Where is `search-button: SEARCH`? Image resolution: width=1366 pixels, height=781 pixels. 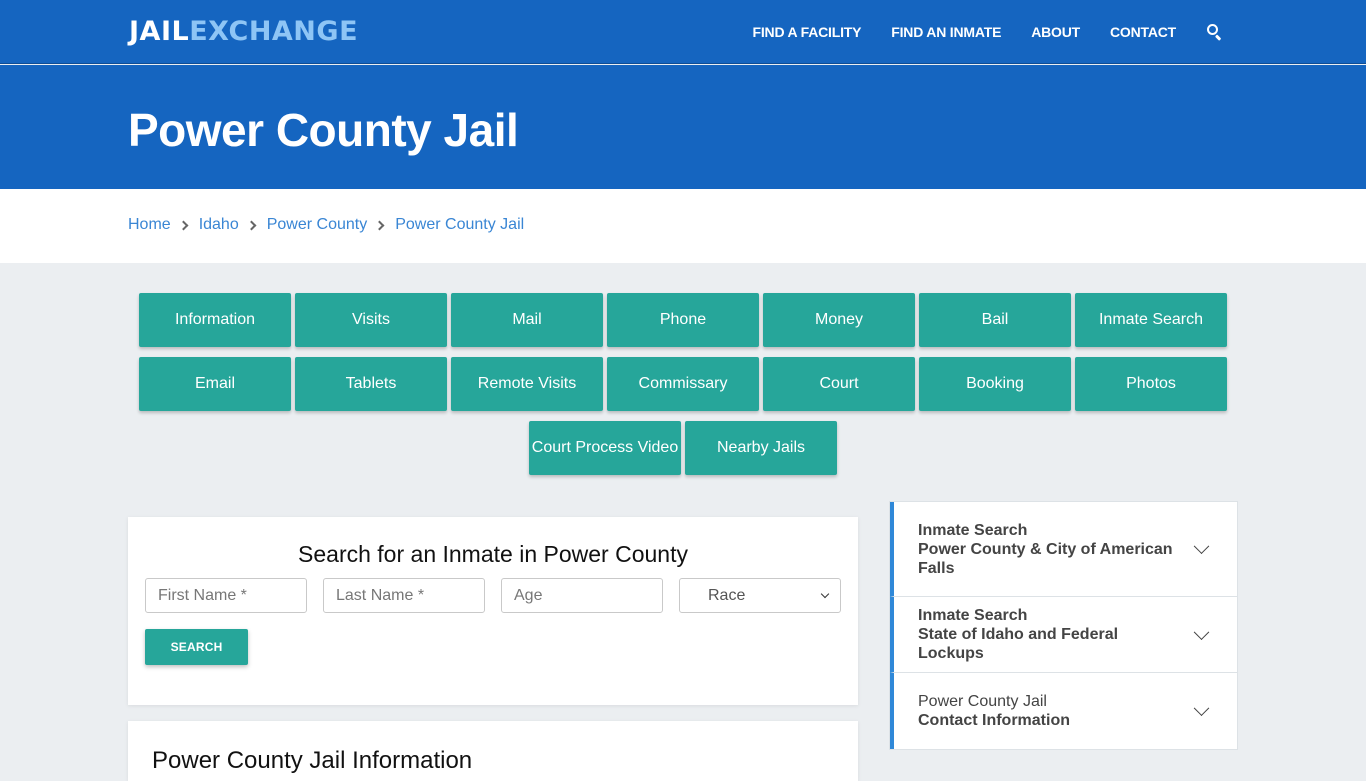 search-button: SEARCH is located at coordinates (196, 647).